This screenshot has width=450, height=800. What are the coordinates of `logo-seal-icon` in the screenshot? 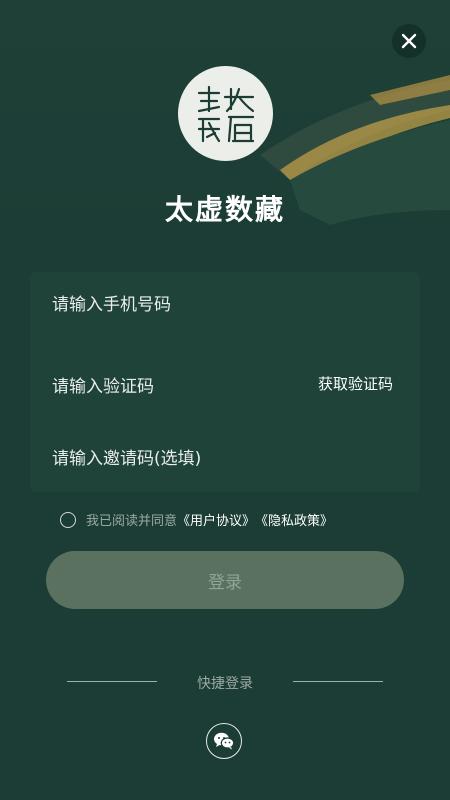 It's located at (225, 113).